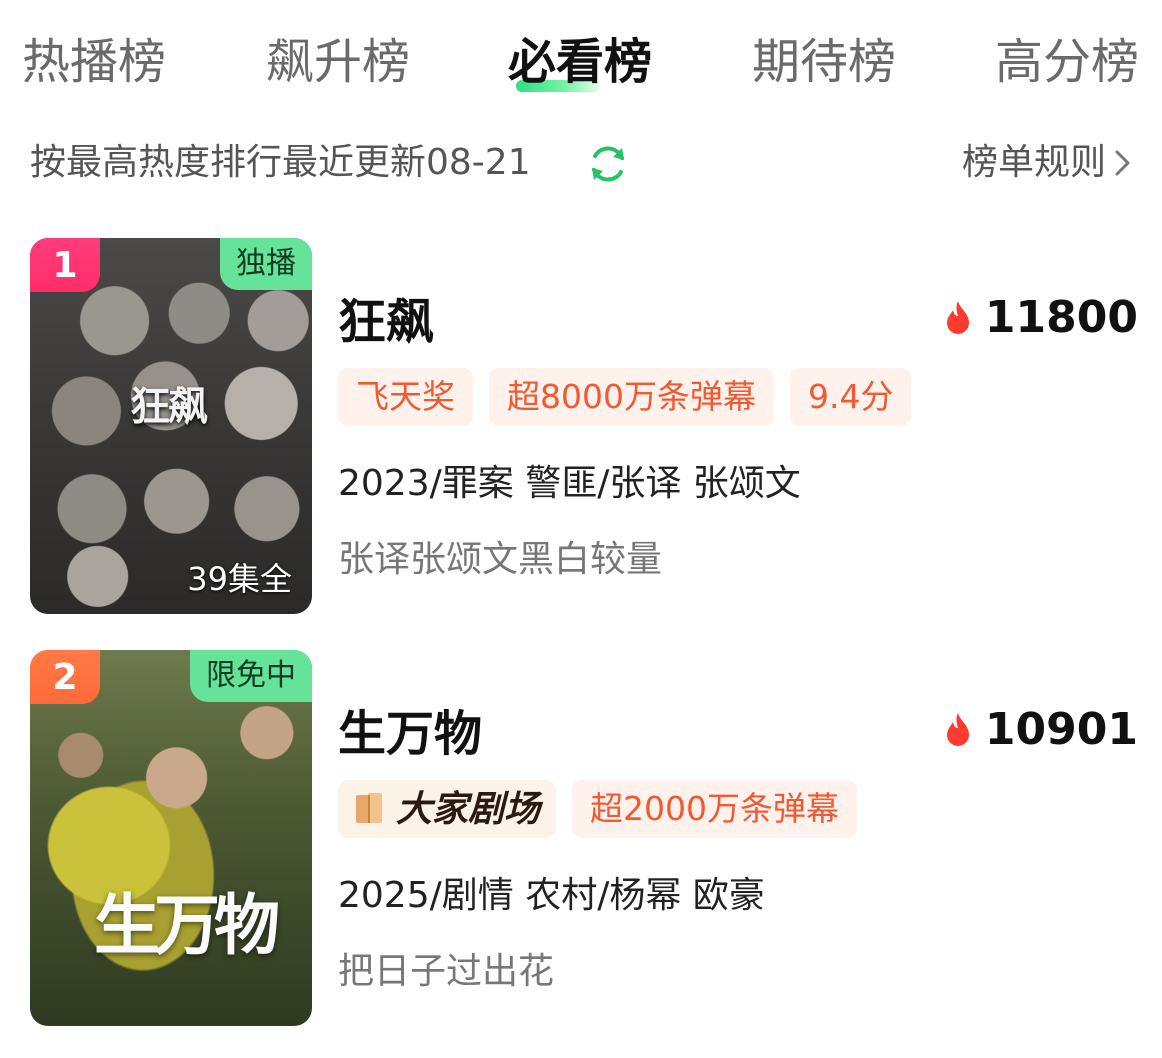 This screenshot has width=1162, height=1058. What do you see at coordinates (169, 407) in the screenshot?
I see `poster-title: 狂飙` at bounding box center [169, 407].